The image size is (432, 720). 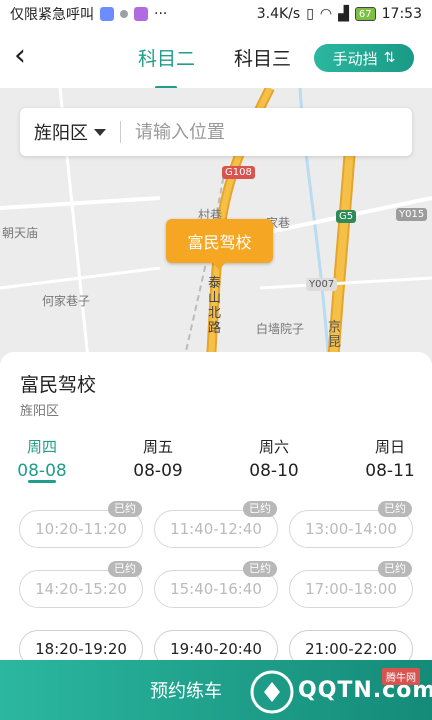 I want to click on weekday-label: 周六, so click(x=273, y=447).